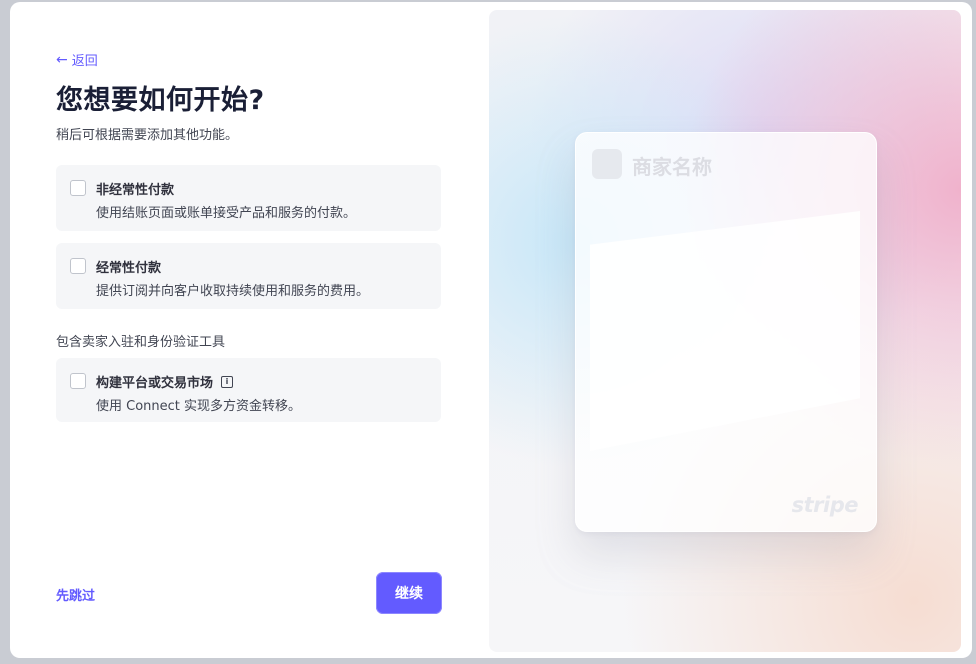  What do you see at coordinates (248, 198) in the screenshot?
I see `option-one-time-payments: 非经常性付款 使用结账页面或账单接受产品和服务的付款。` at bounding box center [248, 198].